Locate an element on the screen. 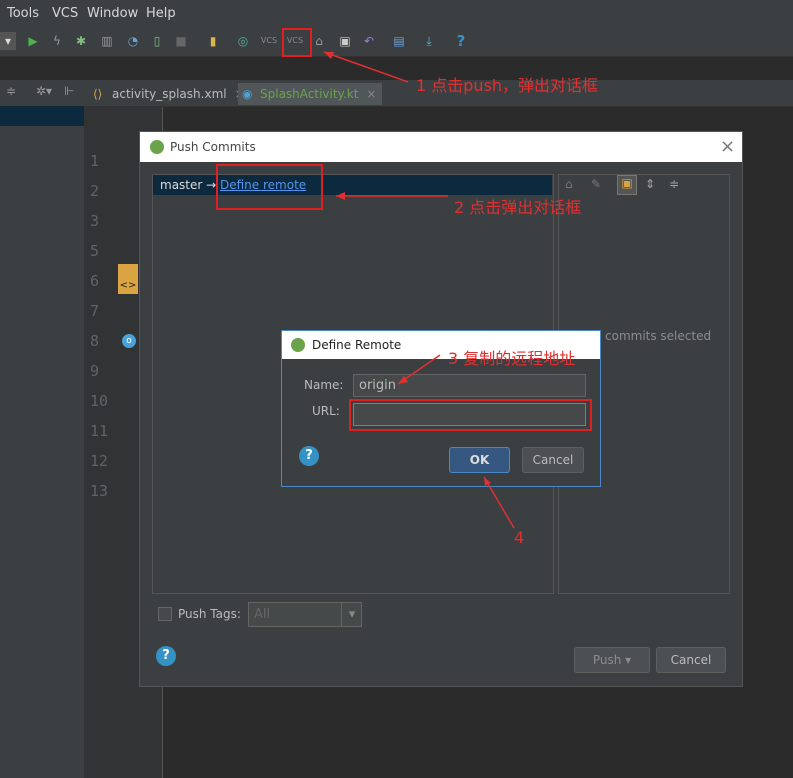 The image size is (793, 778). arrow-1-head is located at coordinates (329, 55).